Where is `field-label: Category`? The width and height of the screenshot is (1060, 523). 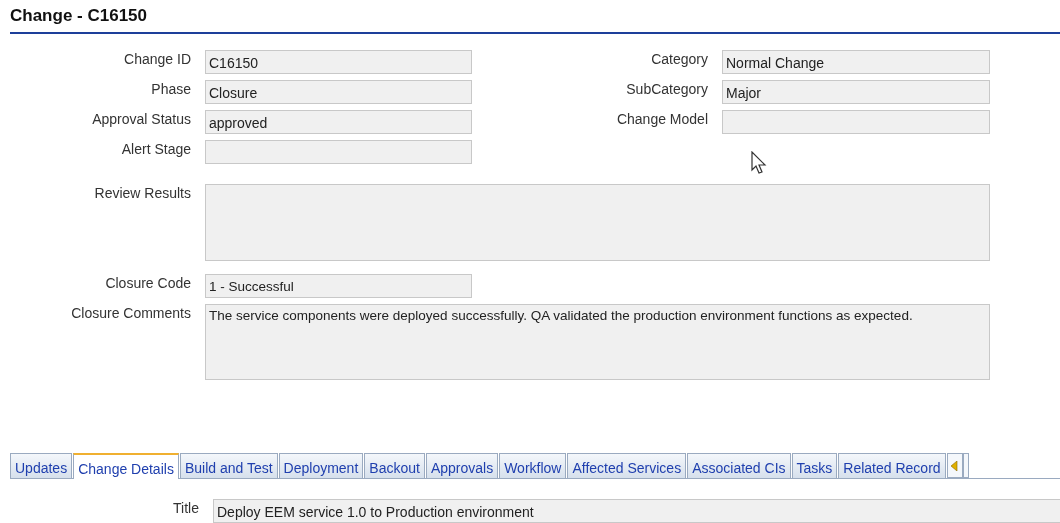
field-label: Category is located at coordinates (679, 58).